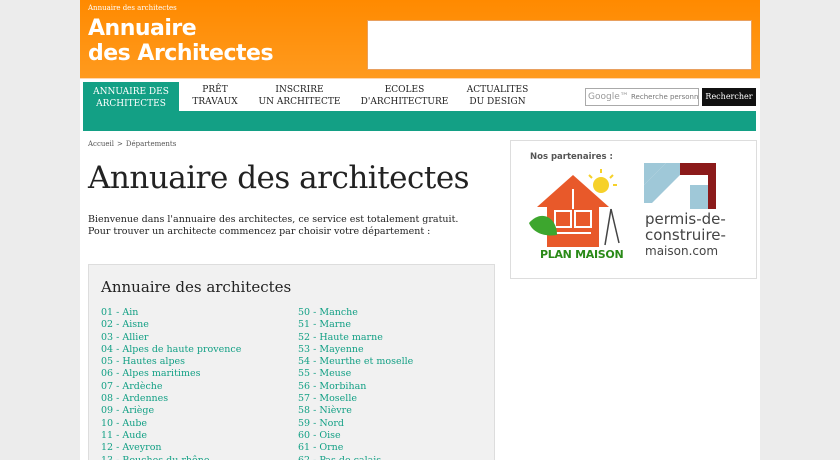 This screenshot has width=840, height=460. What do you see at coordinates (196, 287) in the screenshot?
I see `directory-title: Annuaire des architectes` at bounding box center [196, 287].